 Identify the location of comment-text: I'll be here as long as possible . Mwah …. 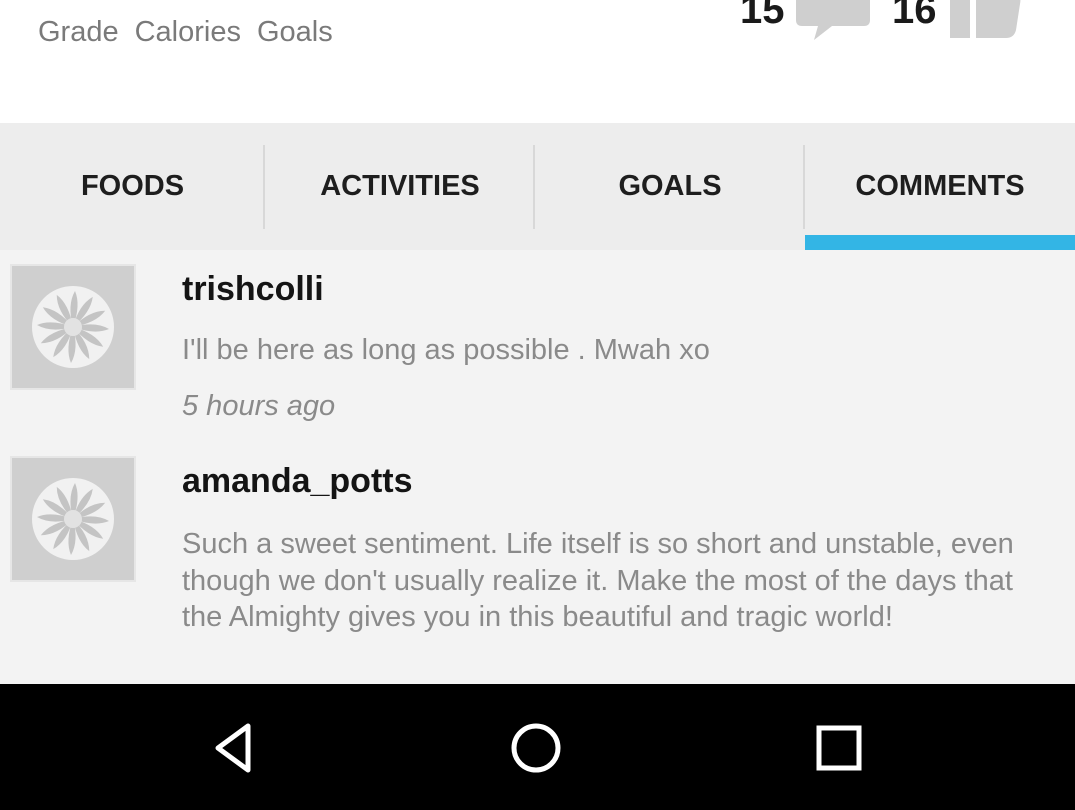
(446, 350).